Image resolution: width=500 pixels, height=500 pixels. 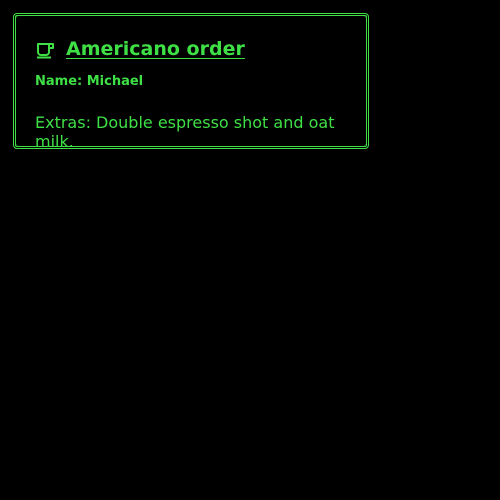 I want to click on order-card-header: Americano order, so click(x=140, y=49).